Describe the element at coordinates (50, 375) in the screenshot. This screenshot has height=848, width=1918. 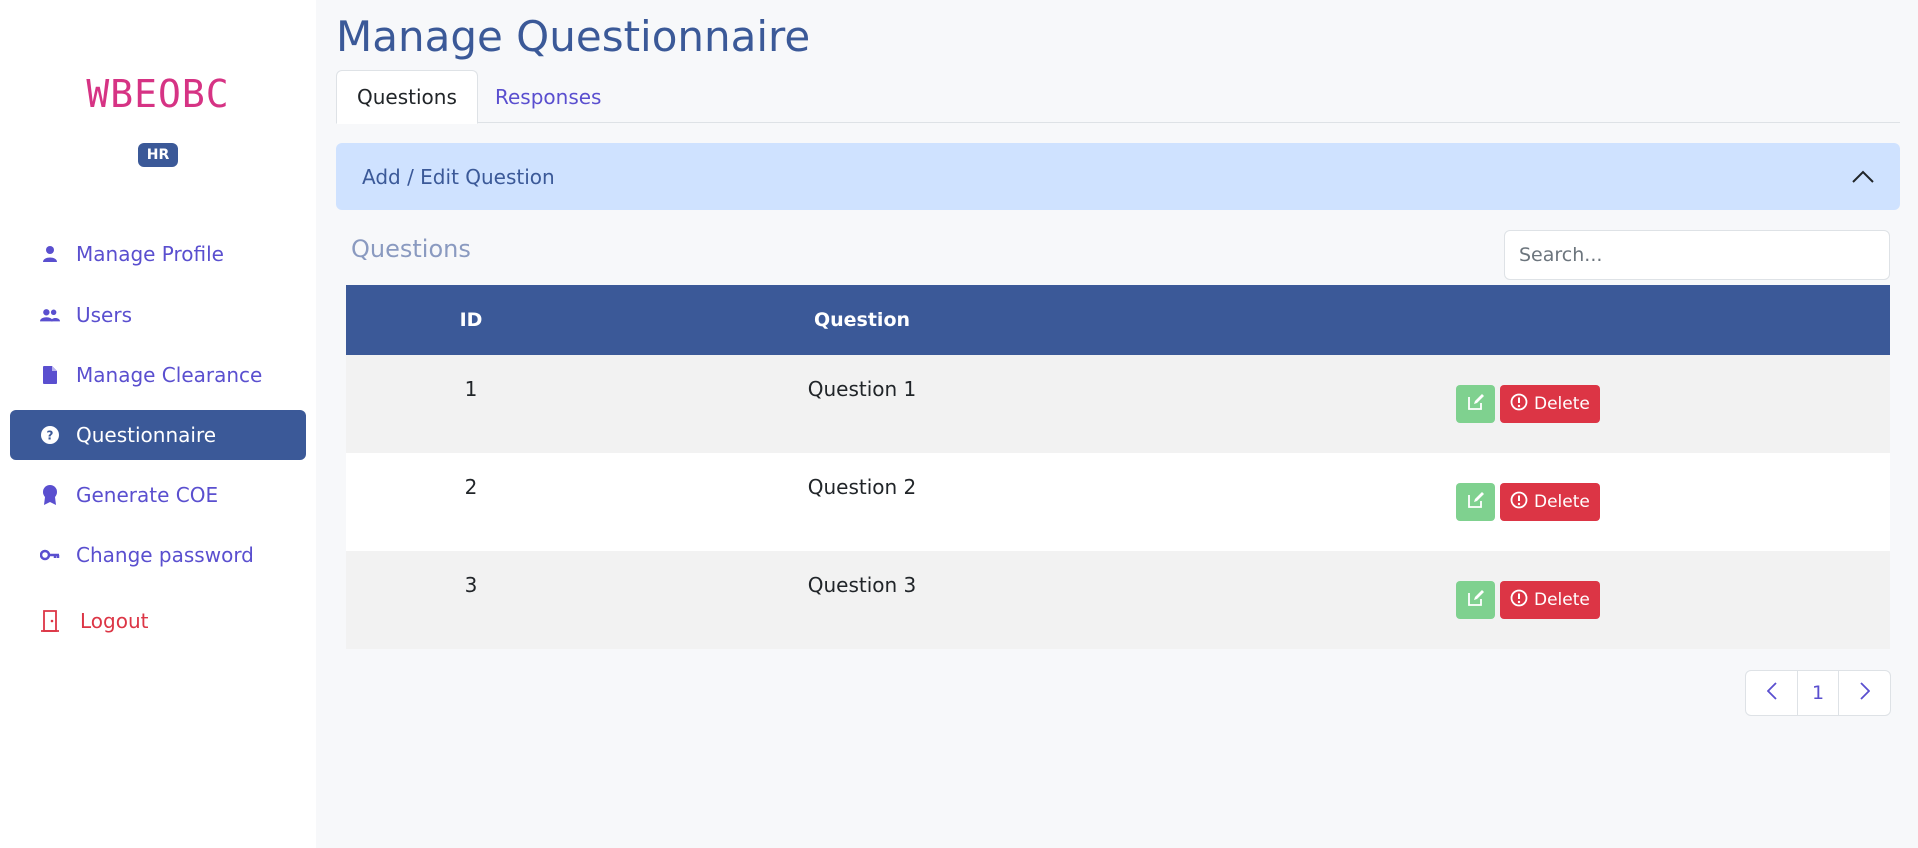
I see `document-icon` at that location.